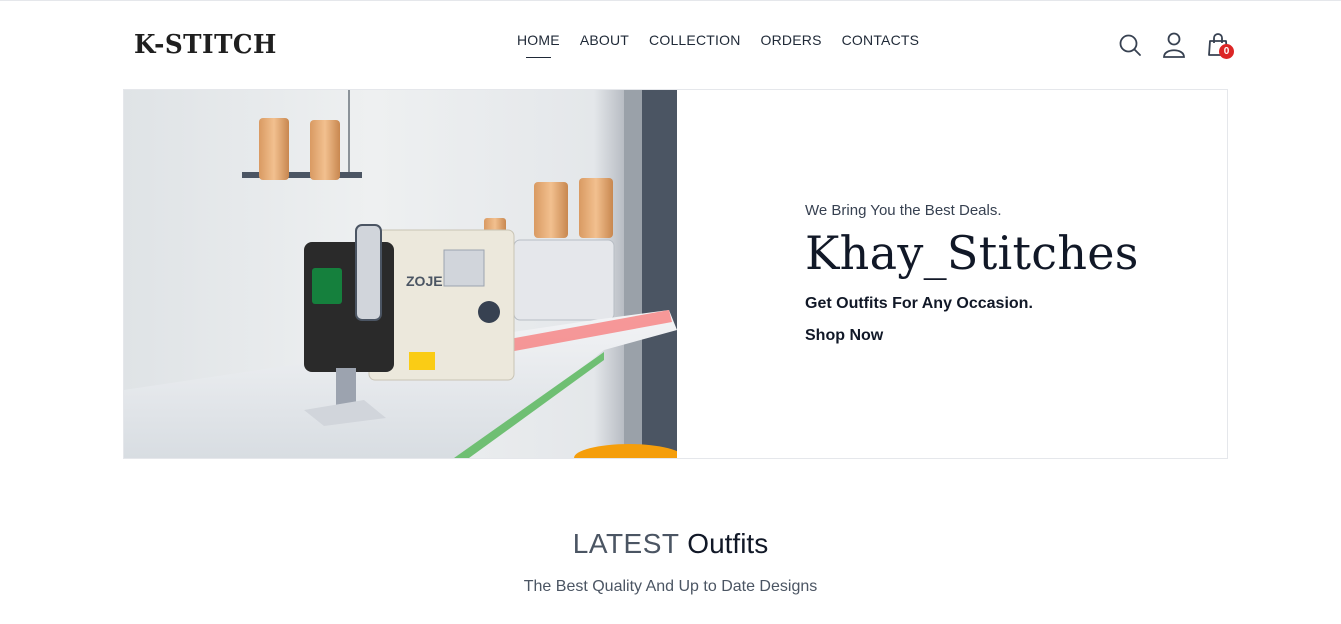 This screenshot has width=1341, height=624. What do you see at coordinates (604, 40) in the screenshot?
I see `nav-about: ABOUT` at bounding box center [604, 40].